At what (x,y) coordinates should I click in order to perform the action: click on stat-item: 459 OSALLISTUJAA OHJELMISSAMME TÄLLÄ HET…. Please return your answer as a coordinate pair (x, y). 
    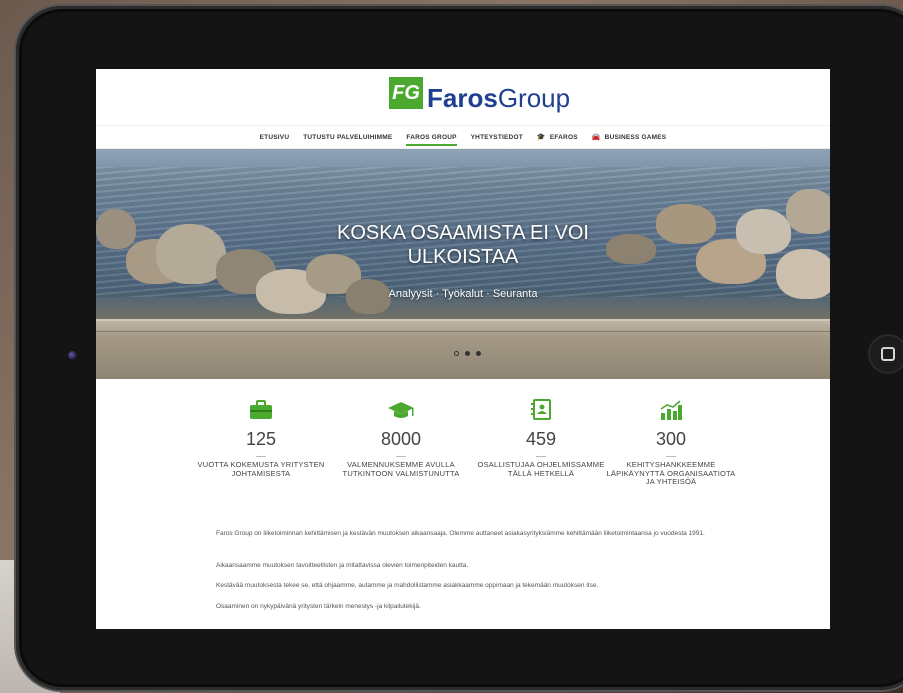
    Looking at the image, I should click on (541, 437).